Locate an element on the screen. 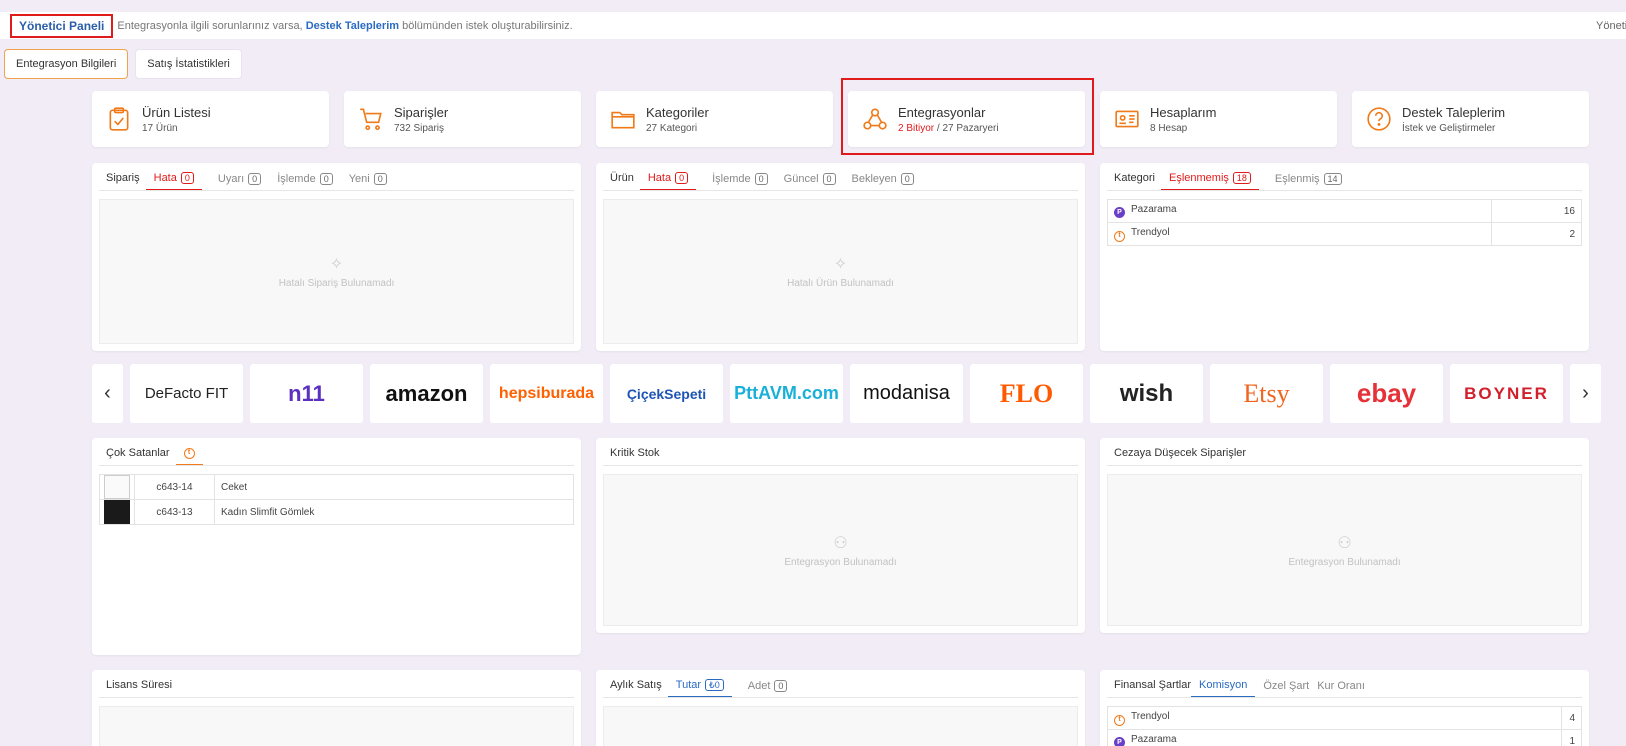  stat-title: Siparişler is located at coordinates (421, 112).